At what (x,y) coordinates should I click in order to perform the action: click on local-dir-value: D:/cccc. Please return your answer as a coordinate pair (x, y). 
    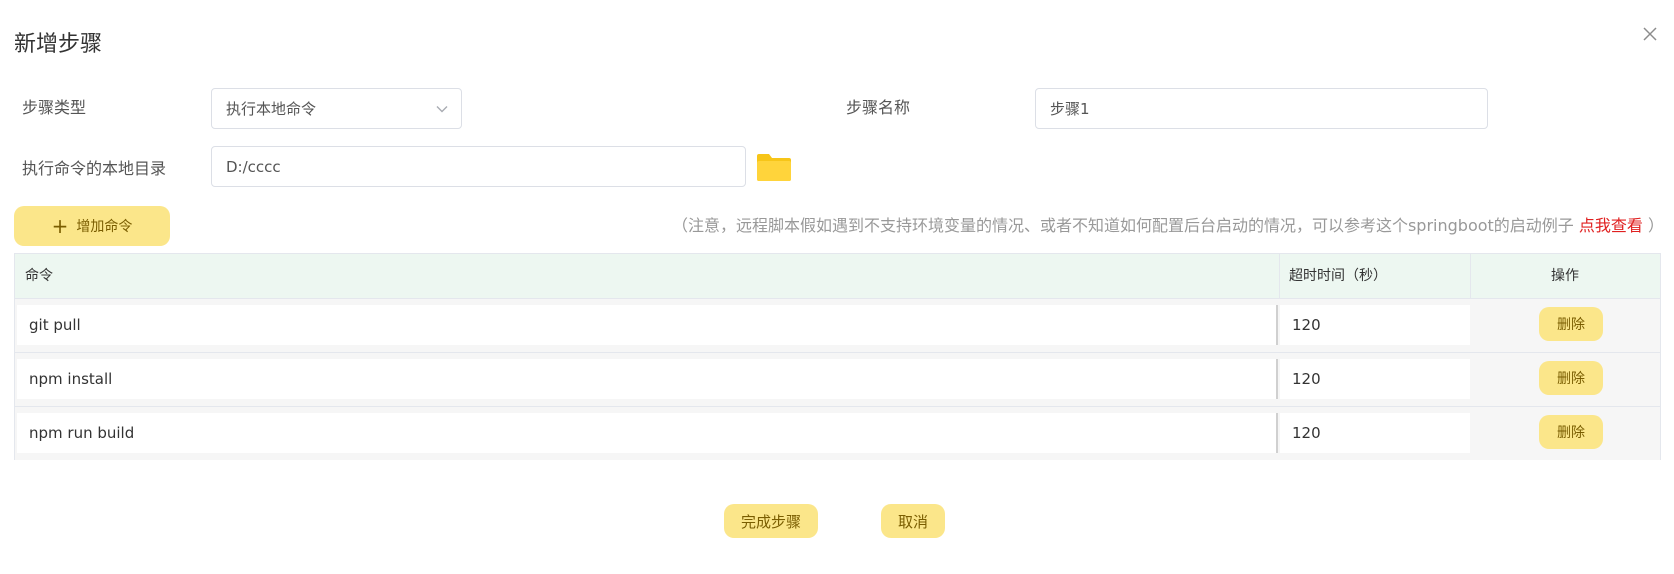
    Looking at the image, I should click on (253, 166).